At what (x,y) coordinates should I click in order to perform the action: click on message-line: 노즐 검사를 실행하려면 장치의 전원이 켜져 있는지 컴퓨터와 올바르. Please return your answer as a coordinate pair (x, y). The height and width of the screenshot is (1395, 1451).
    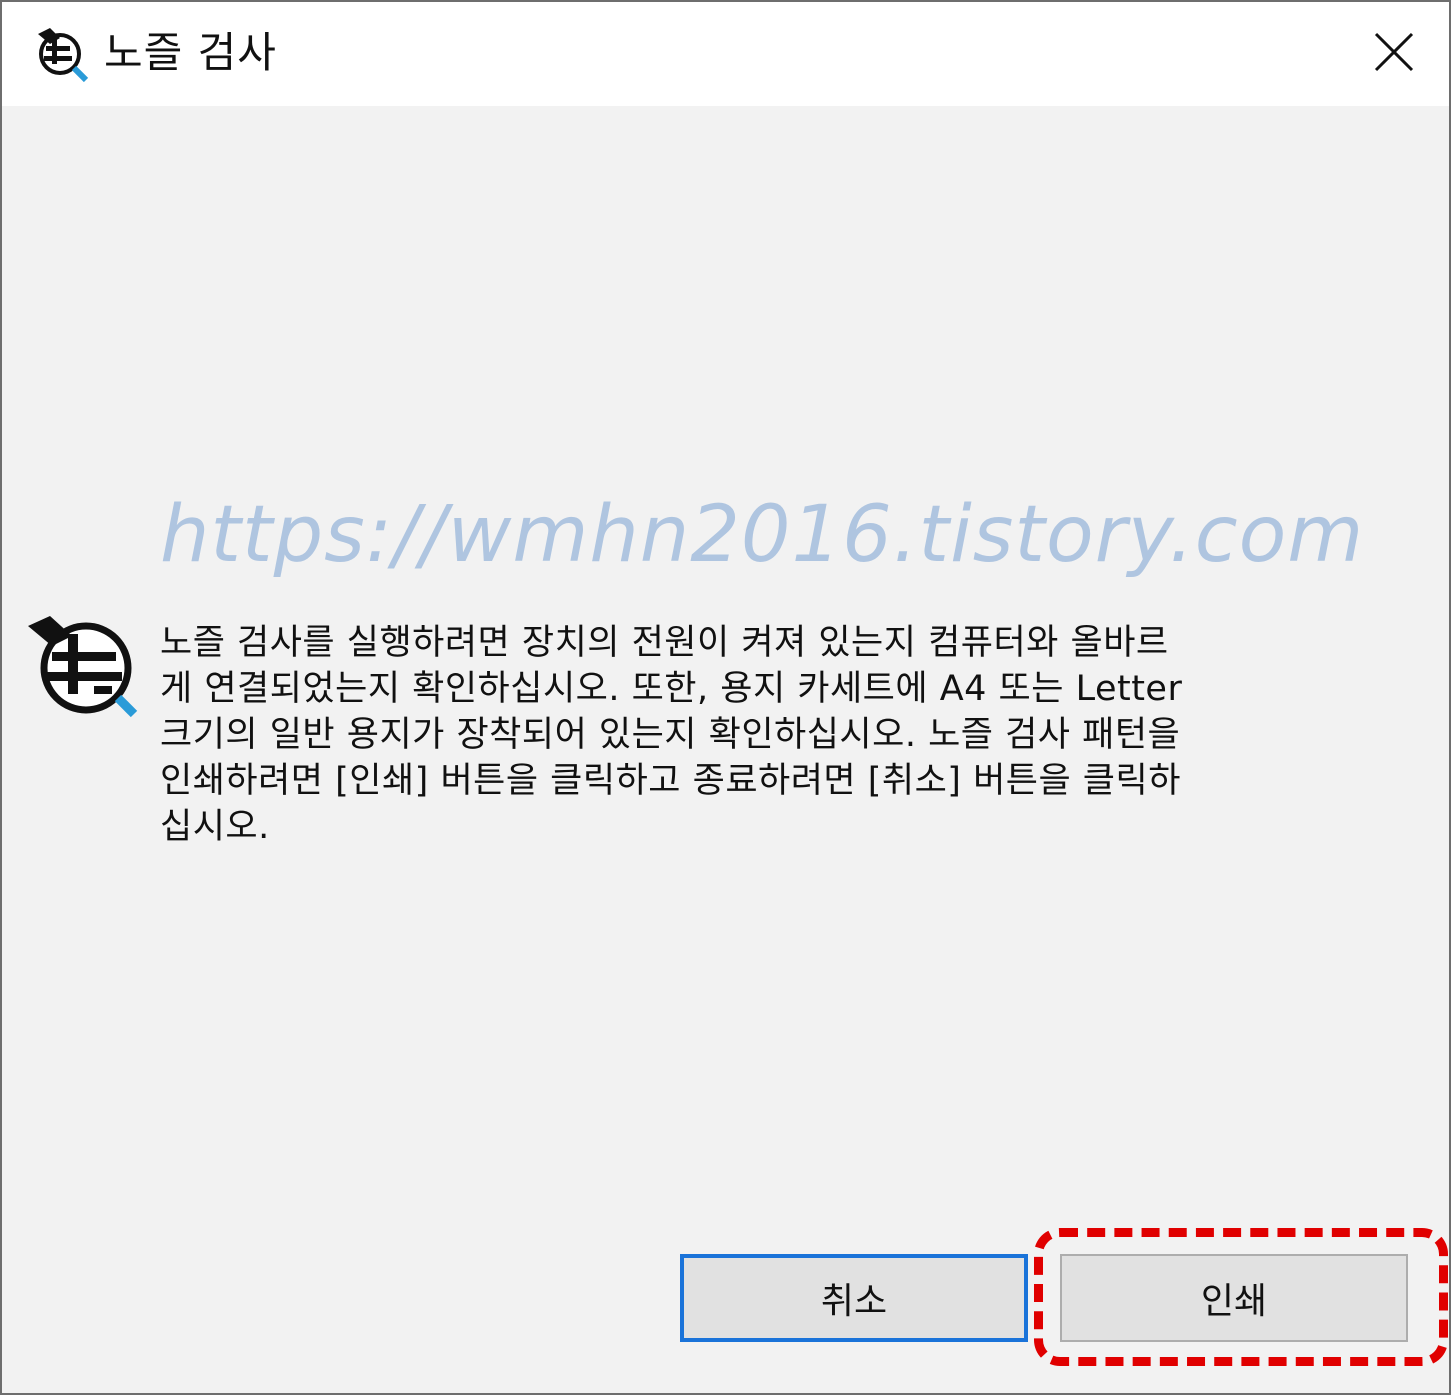
    Looking at the image, I should click on (664, 643).